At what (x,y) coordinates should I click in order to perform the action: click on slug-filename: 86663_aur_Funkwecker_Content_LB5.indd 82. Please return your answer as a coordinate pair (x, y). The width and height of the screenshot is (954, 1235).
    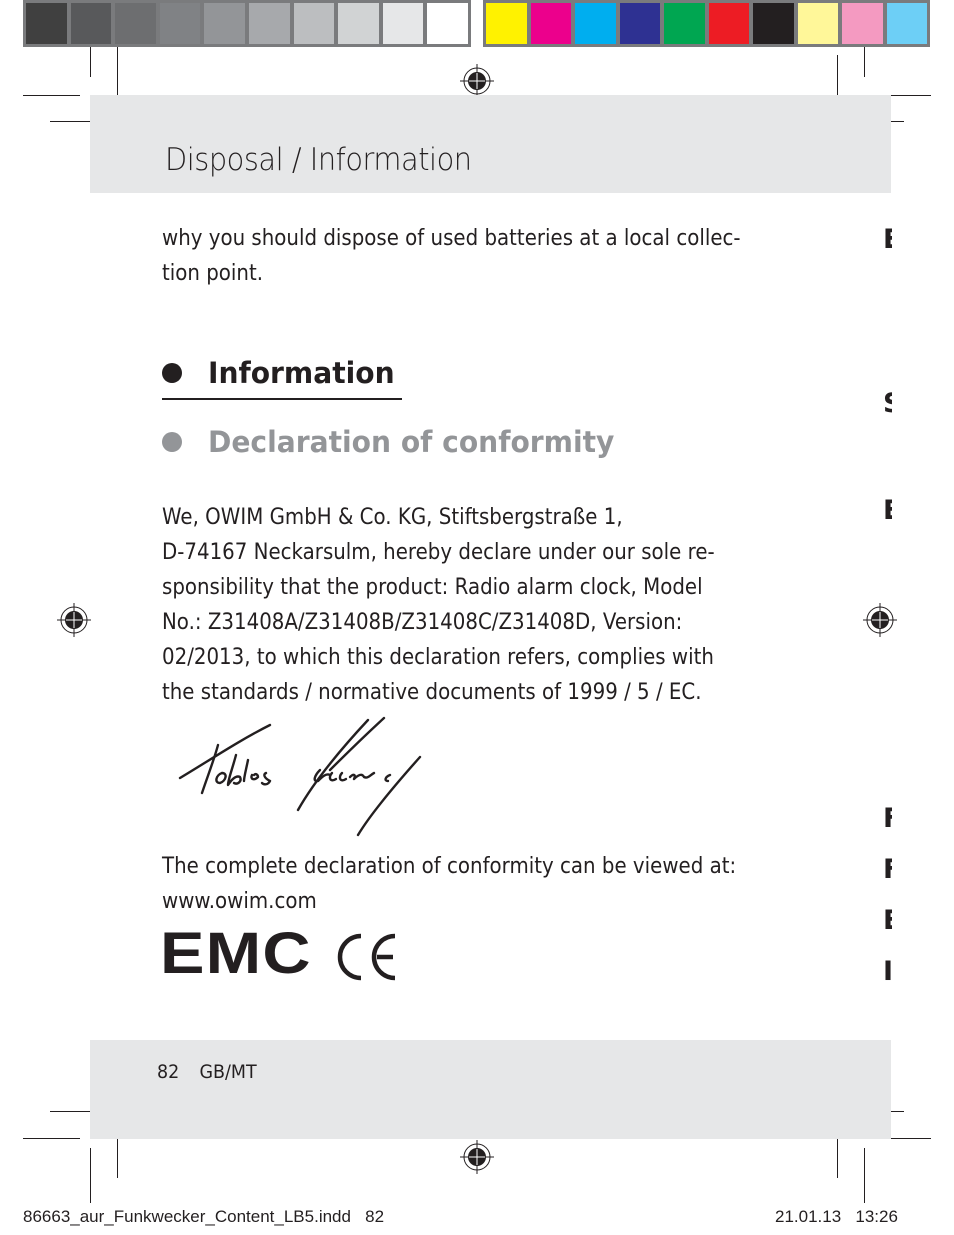
    Looking at the image, I should click on (204, 1216).